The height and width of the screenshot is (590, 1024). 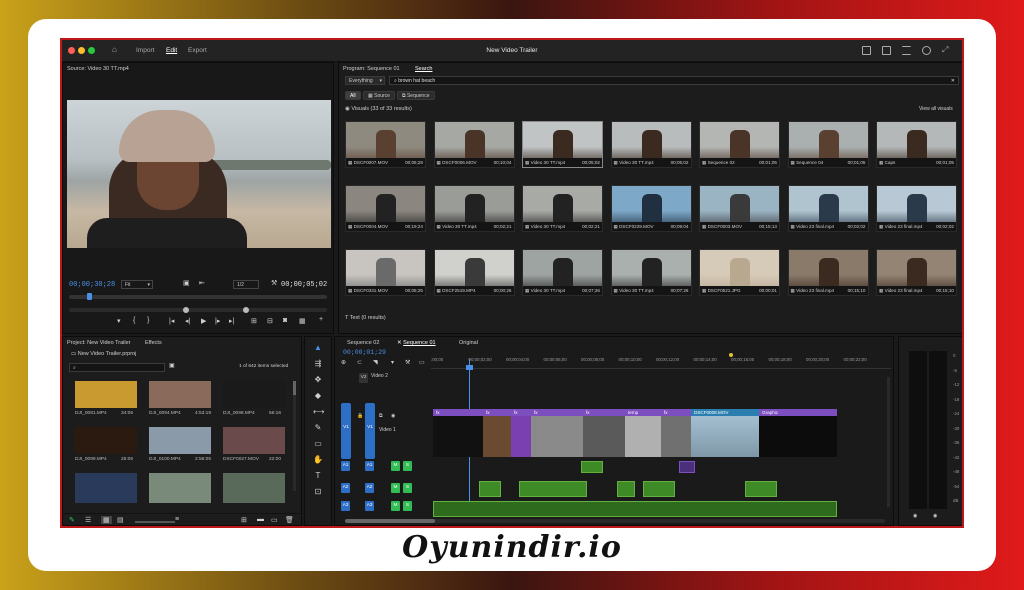 I want to click on pencil-icon: ✎, so click(x=72, y=520).